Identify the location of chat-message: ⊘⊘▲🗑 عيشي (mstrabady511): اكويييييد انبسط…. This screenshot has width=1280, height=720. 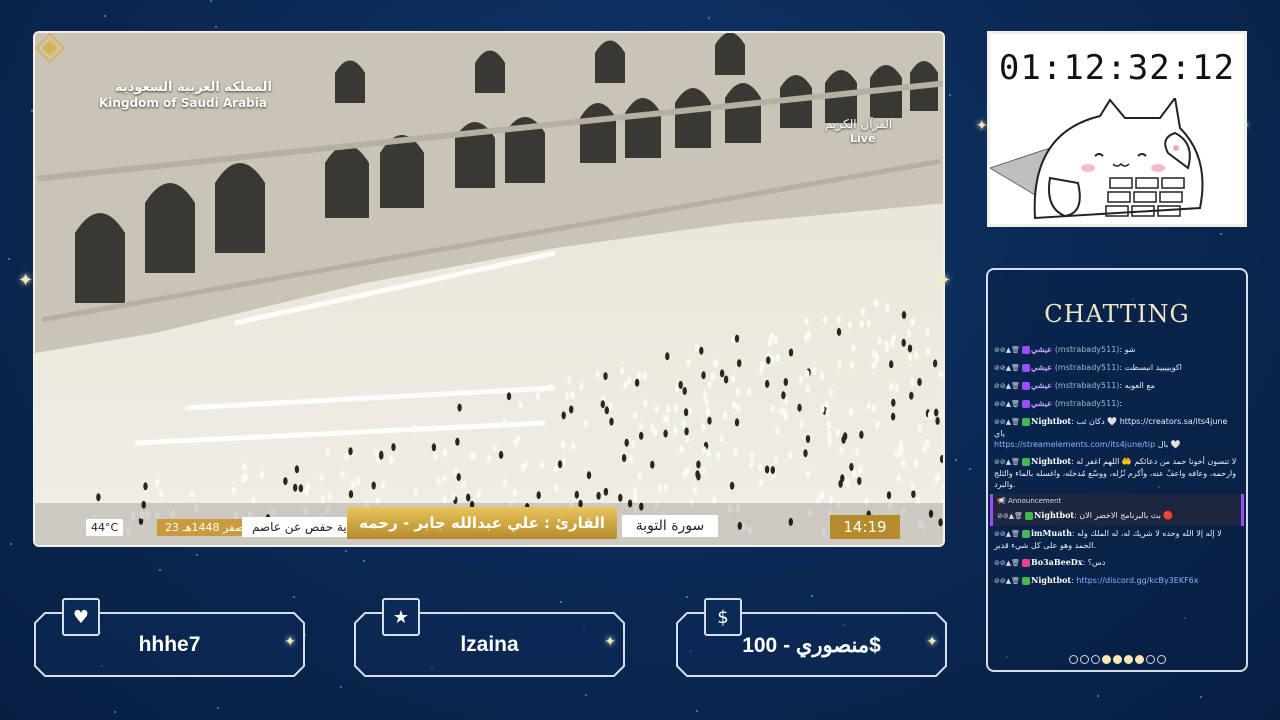
(1088, 367).